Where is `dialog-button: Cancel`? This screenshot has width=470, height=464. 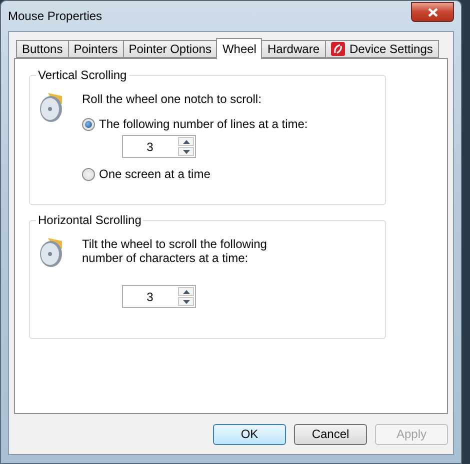
dialog-button: Cancel is located at coordinates (330, 434).